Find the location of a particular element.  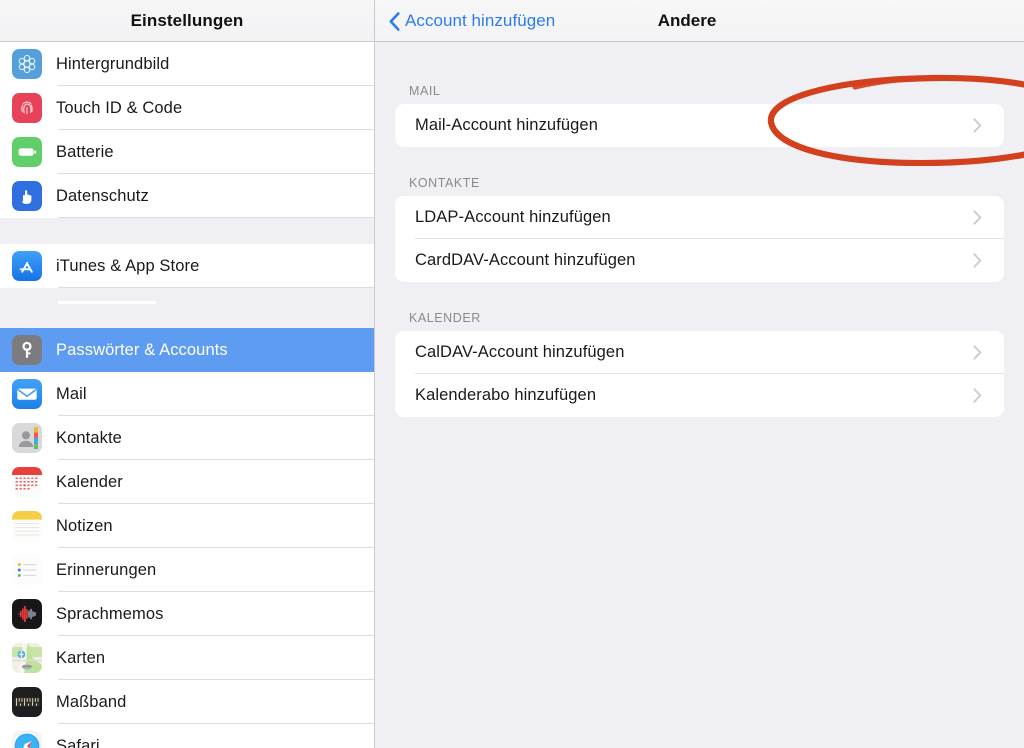

chevron-left-icon is located at coordinates (394, 21).